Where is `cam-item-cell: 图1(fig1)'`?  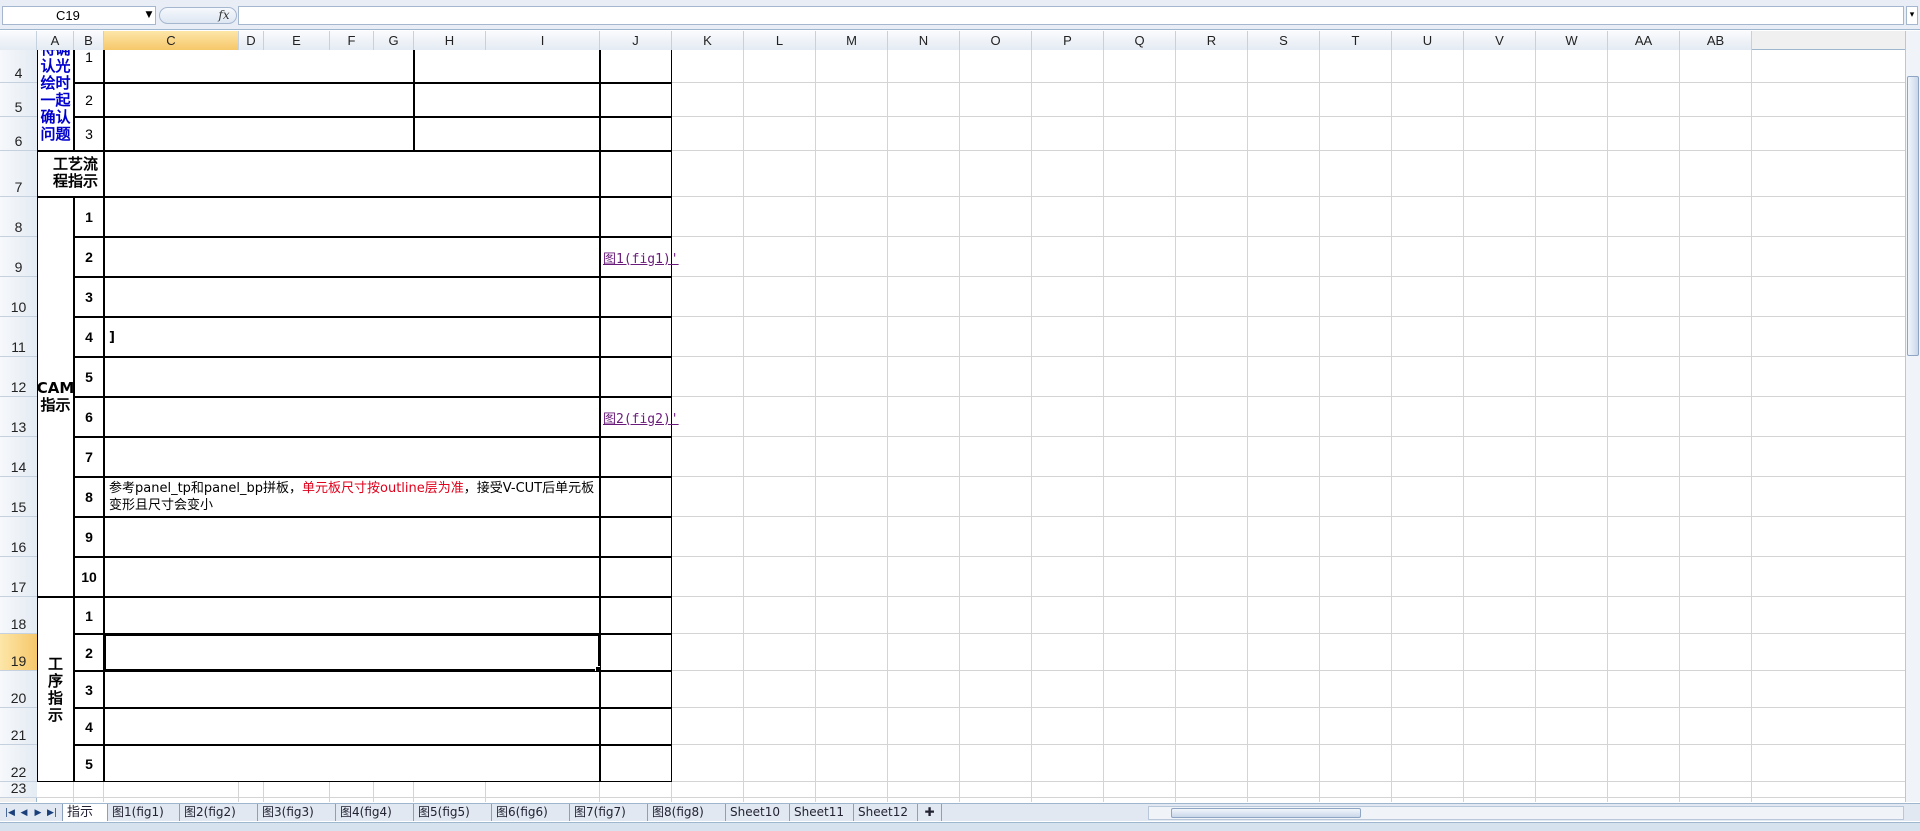 cam-item-cell: 图1(fig1)' is located at coordinates (639, 257).